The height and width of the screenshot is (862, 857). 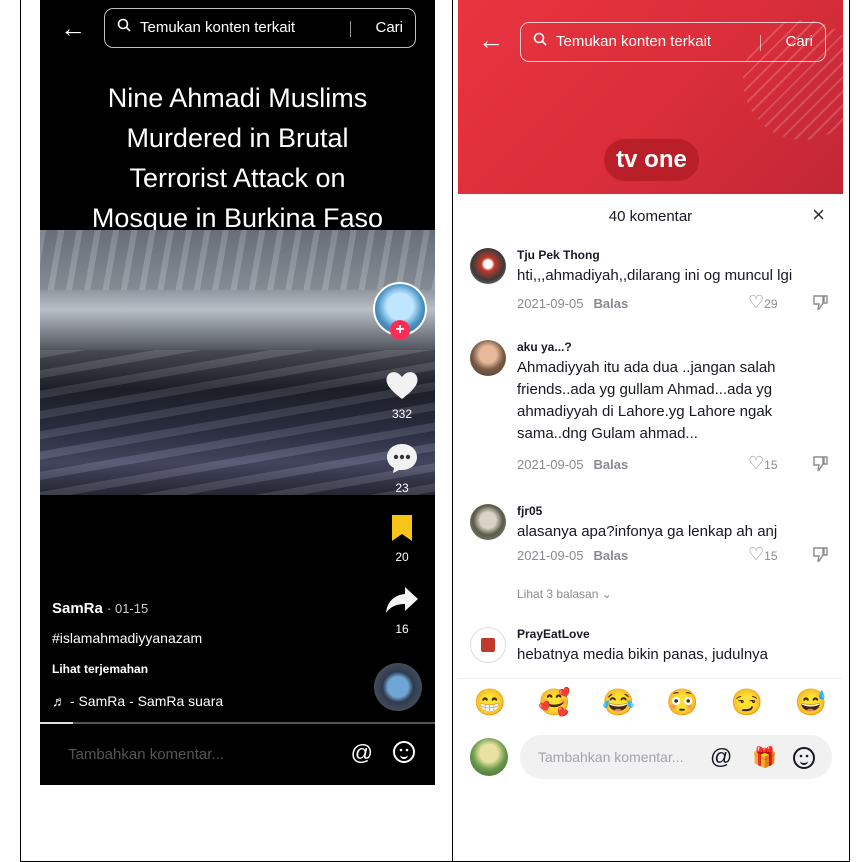 I want to click on share-arrow-icon, so click(x=402, y=600).